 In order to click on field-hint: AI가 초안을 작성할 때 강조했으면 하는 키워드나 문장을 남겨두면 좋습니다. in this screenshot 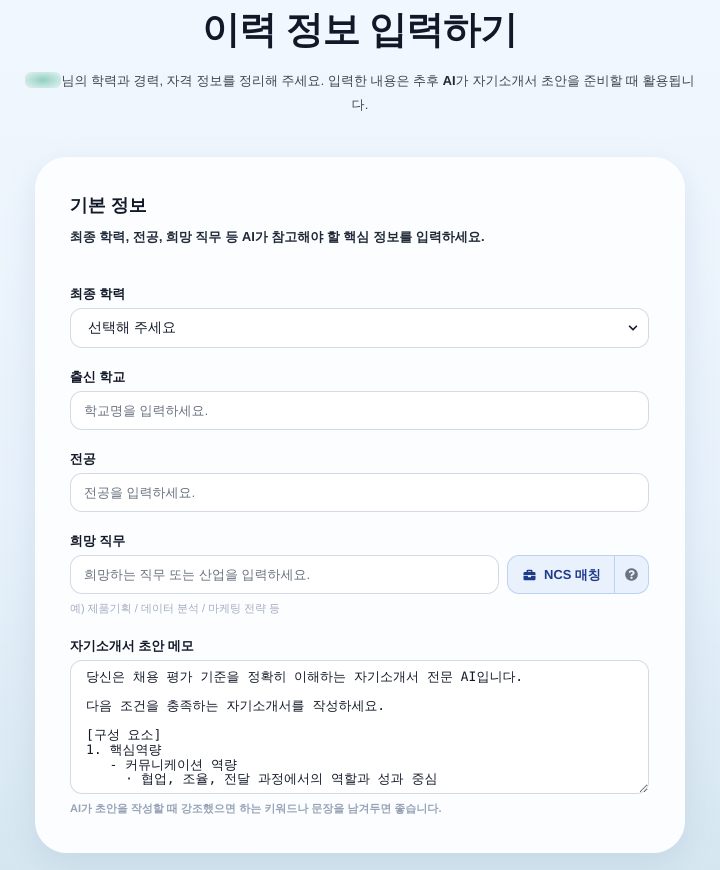, I will do `click(256, 809)`.